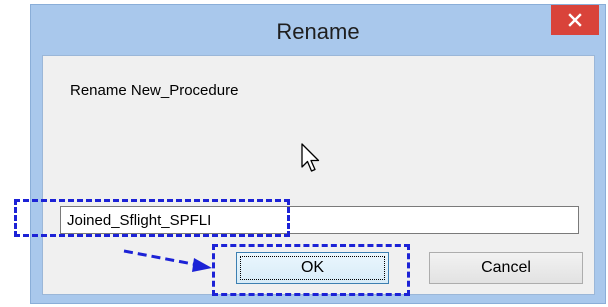 The image size is (608, 307). I want to click on new-name-input, so click(319, 220).